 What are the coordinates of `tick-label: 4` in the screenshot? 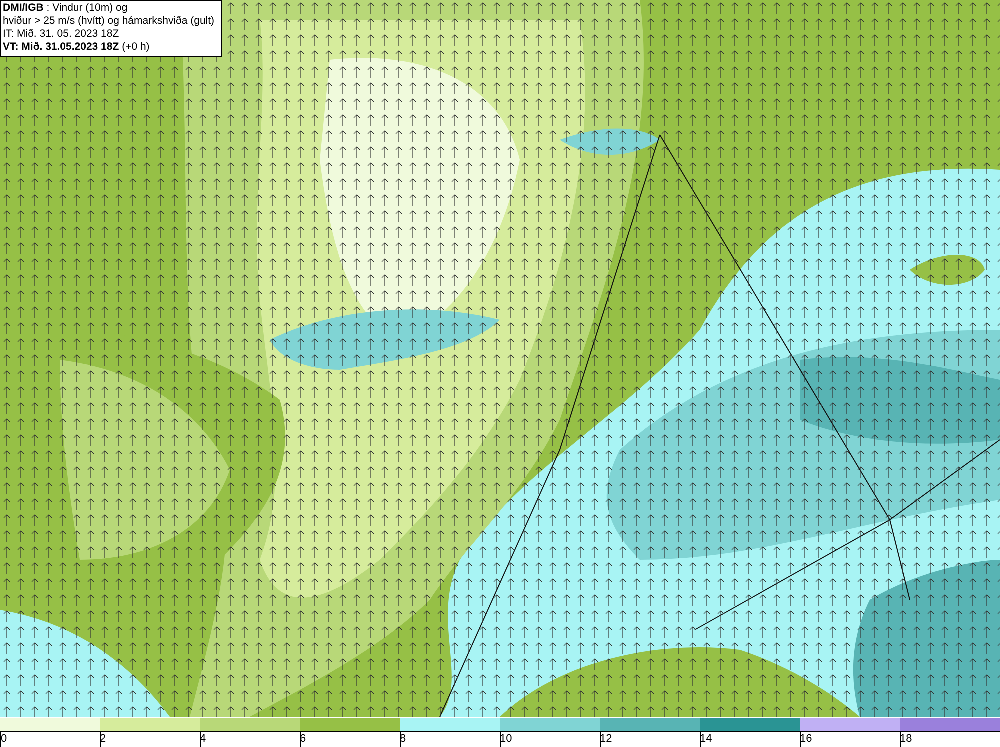 It's located at (203, 739).